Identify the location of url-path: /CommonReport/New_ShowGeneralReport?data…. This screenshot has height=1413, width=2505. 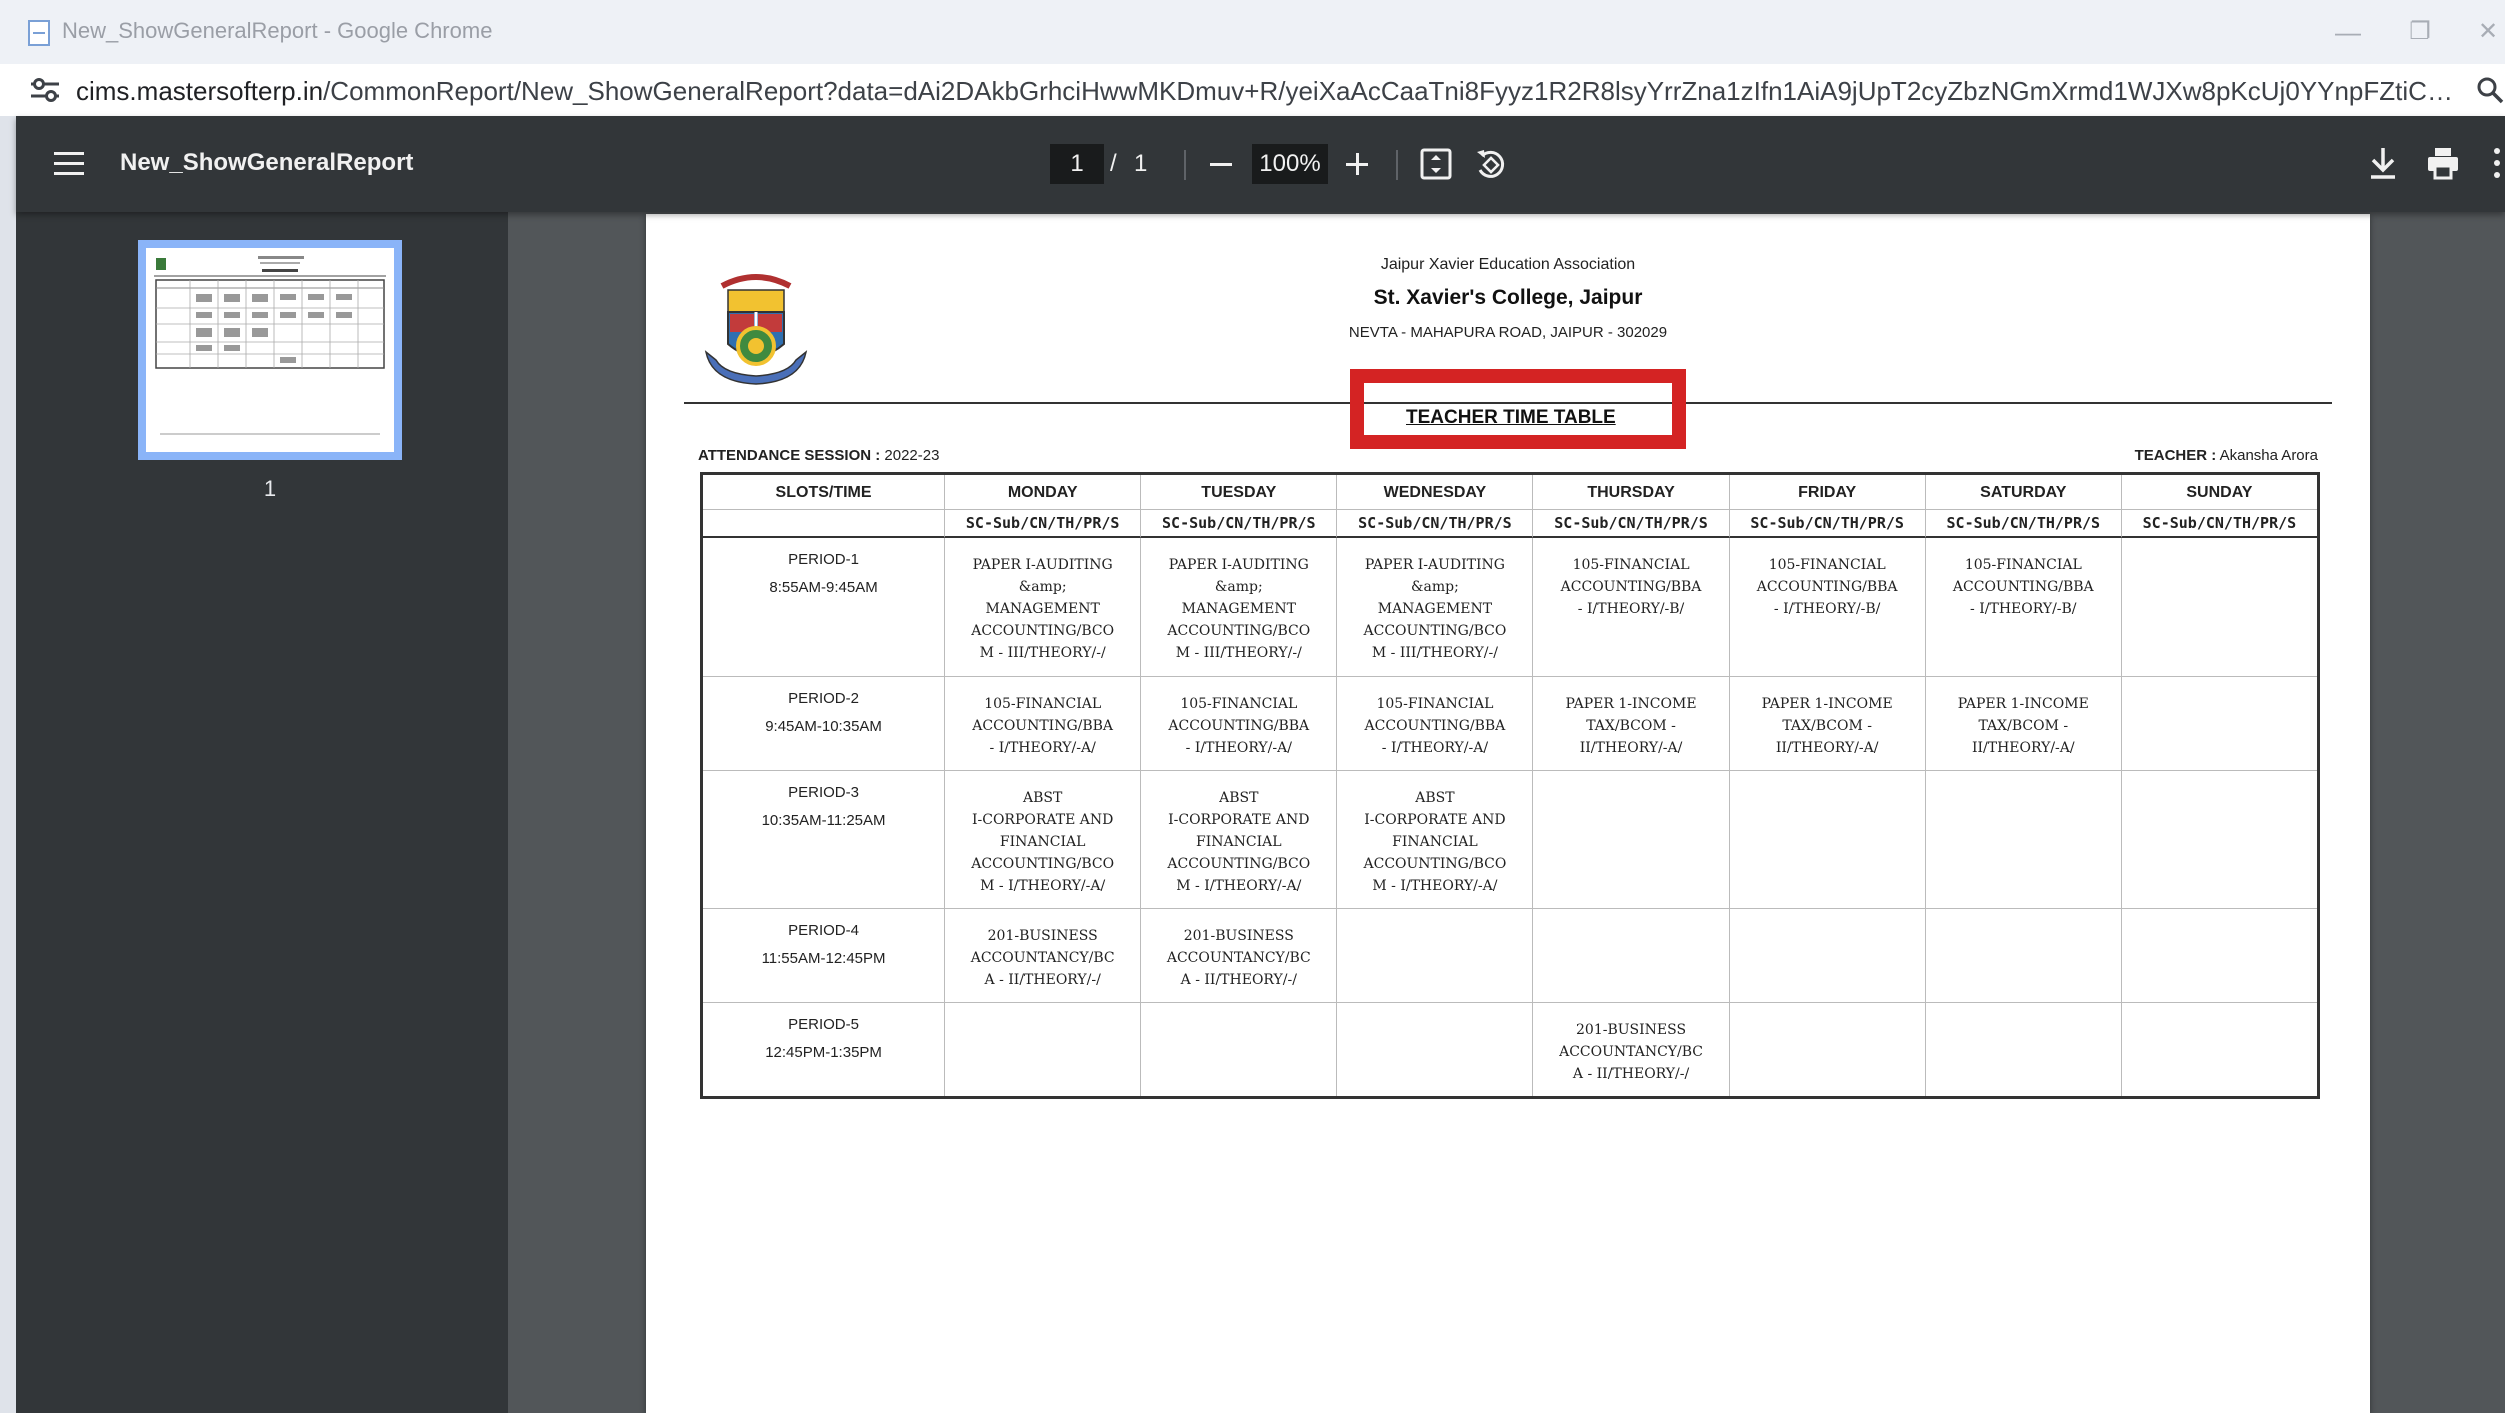
(1389, 91).